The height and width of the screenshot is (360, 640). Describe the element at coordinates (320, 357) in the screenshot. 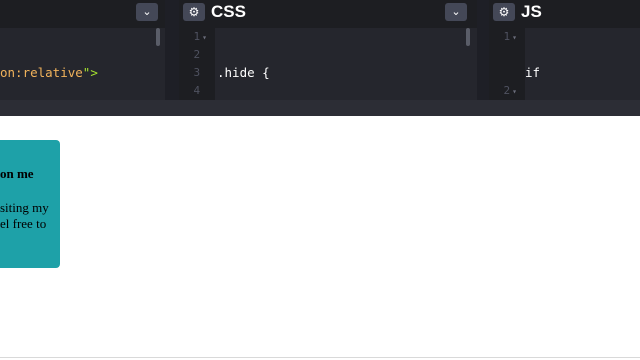

I see `divider` at that location.